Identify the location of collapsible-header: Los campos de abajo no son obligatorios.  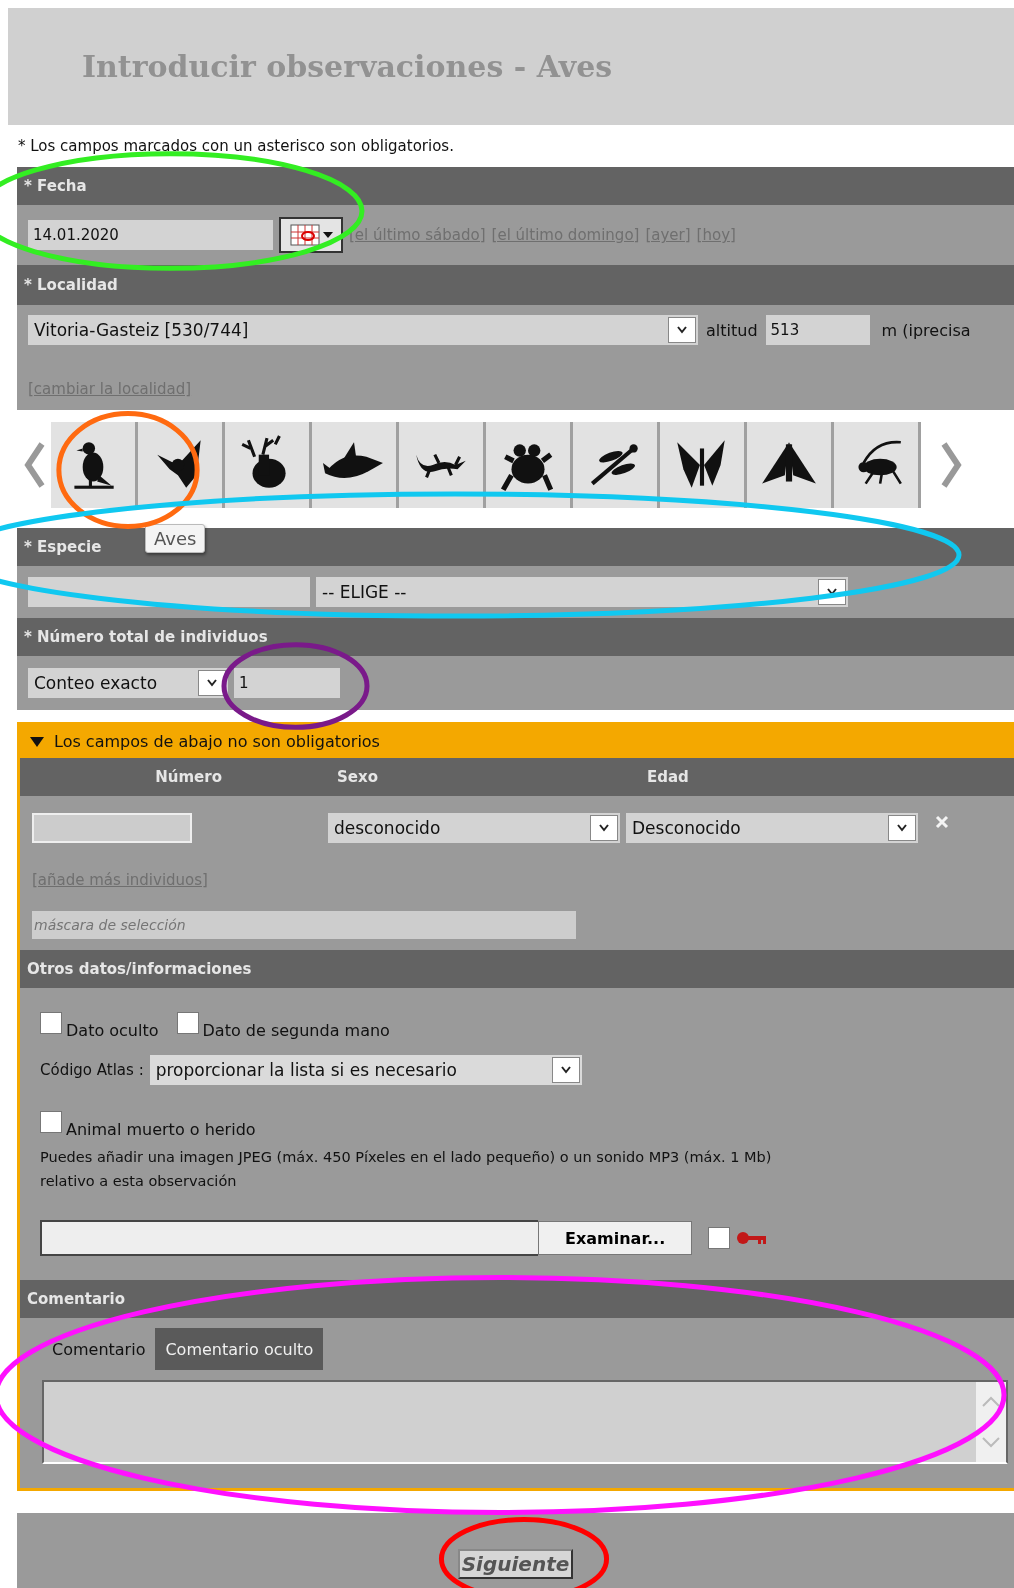
(517, 741).